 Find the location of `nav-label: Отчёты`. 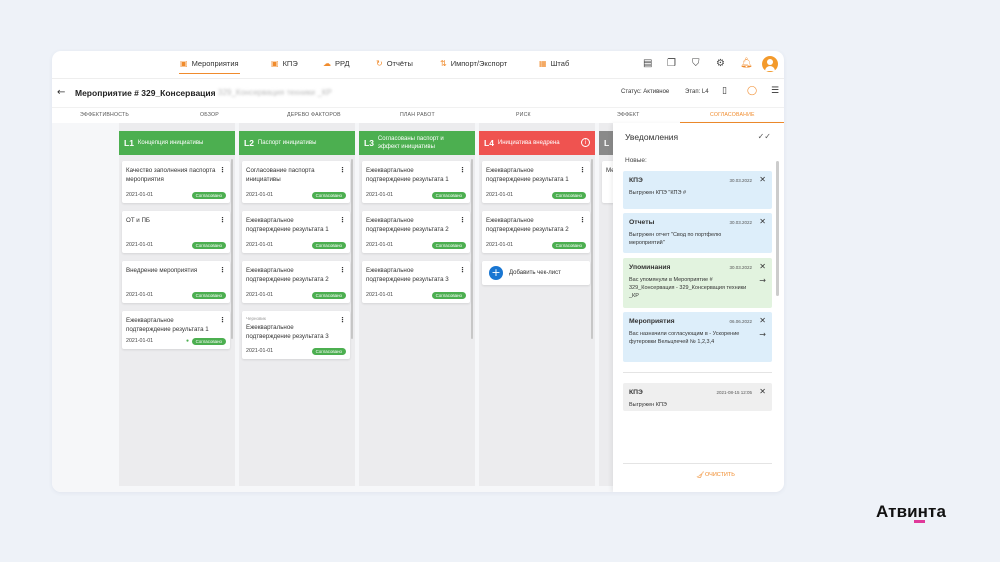

nav-label: Отчёты is located at coordinates (399, 63).